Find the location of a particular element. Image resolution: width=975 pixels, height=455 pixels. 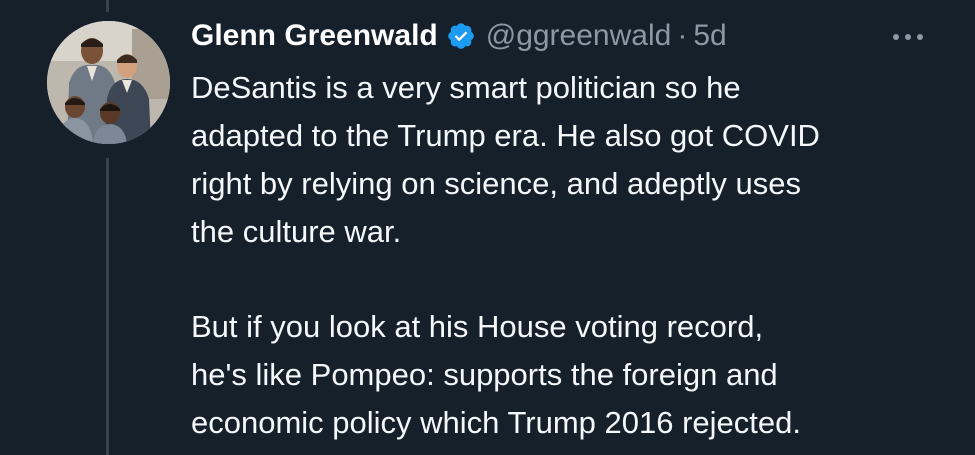

verified-badge-icon is located at coordinates (461, 36).